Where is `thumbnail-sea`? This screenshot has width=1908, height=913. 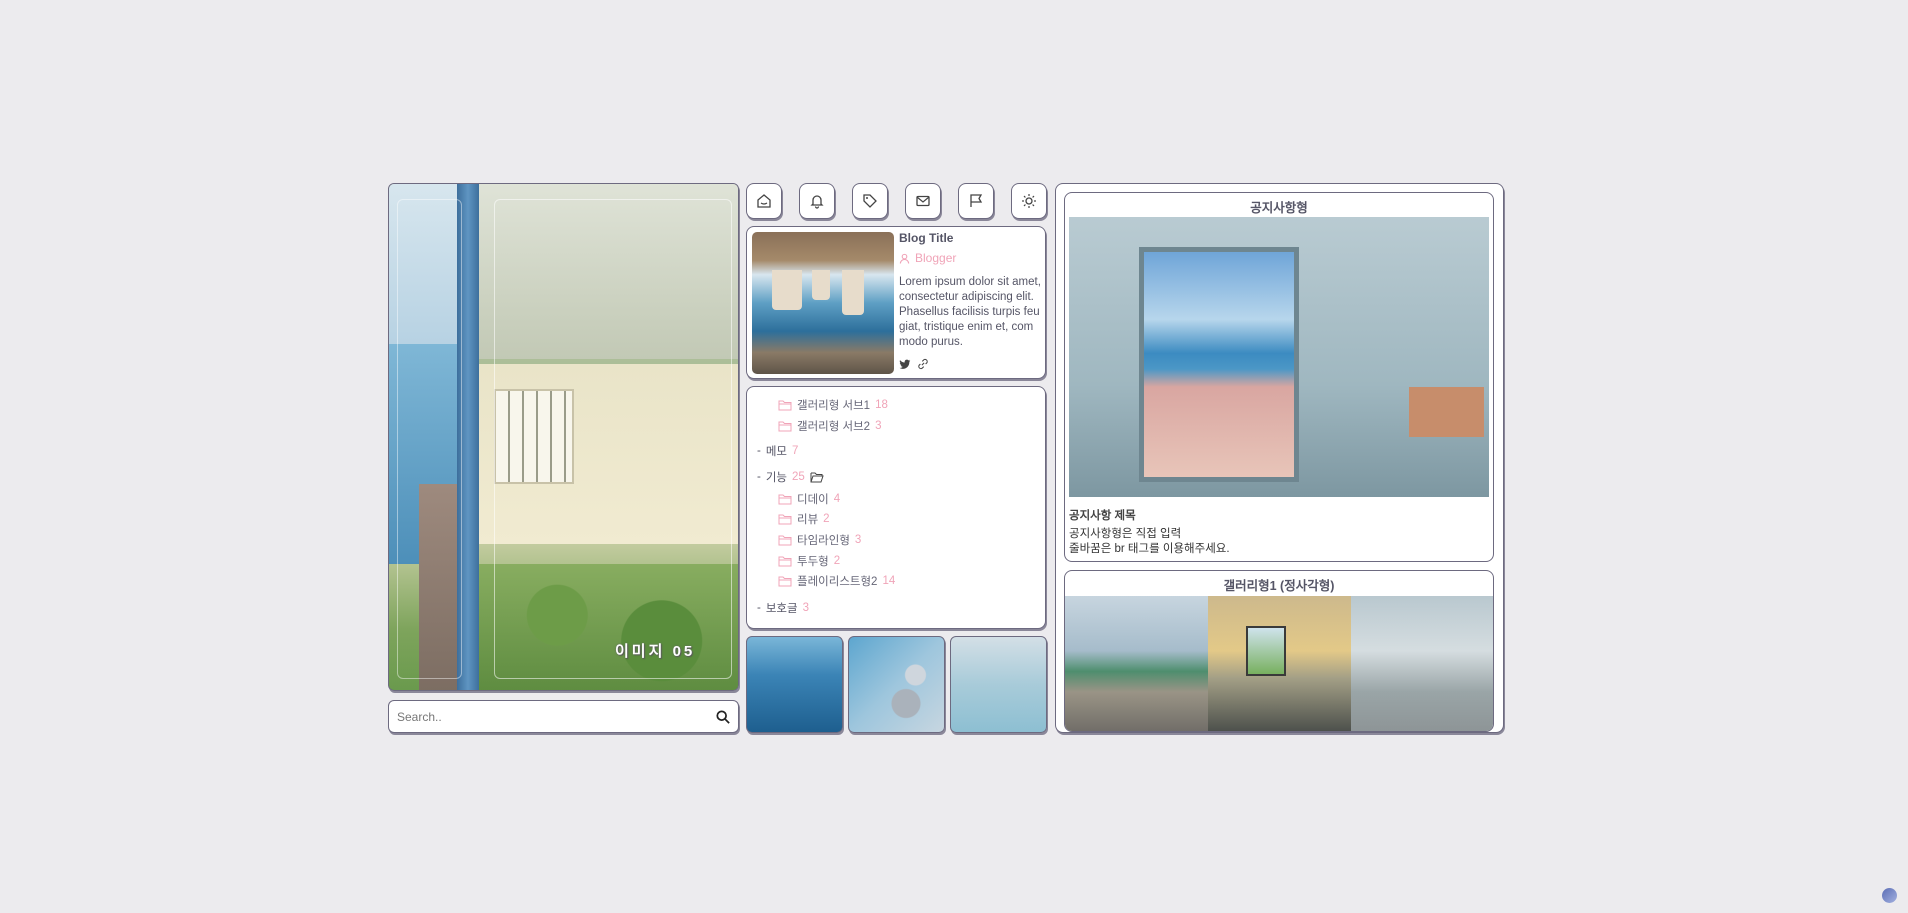
thumbnail-sea is located at coordinates (794, 684).